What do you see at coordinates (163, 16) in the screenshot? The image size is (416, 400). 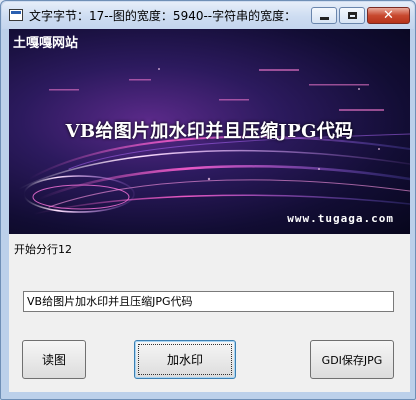 I see `window-title: 文字字节：17--图的宽度：5940--字符串的宽度：` at bounding box center [163, 16].